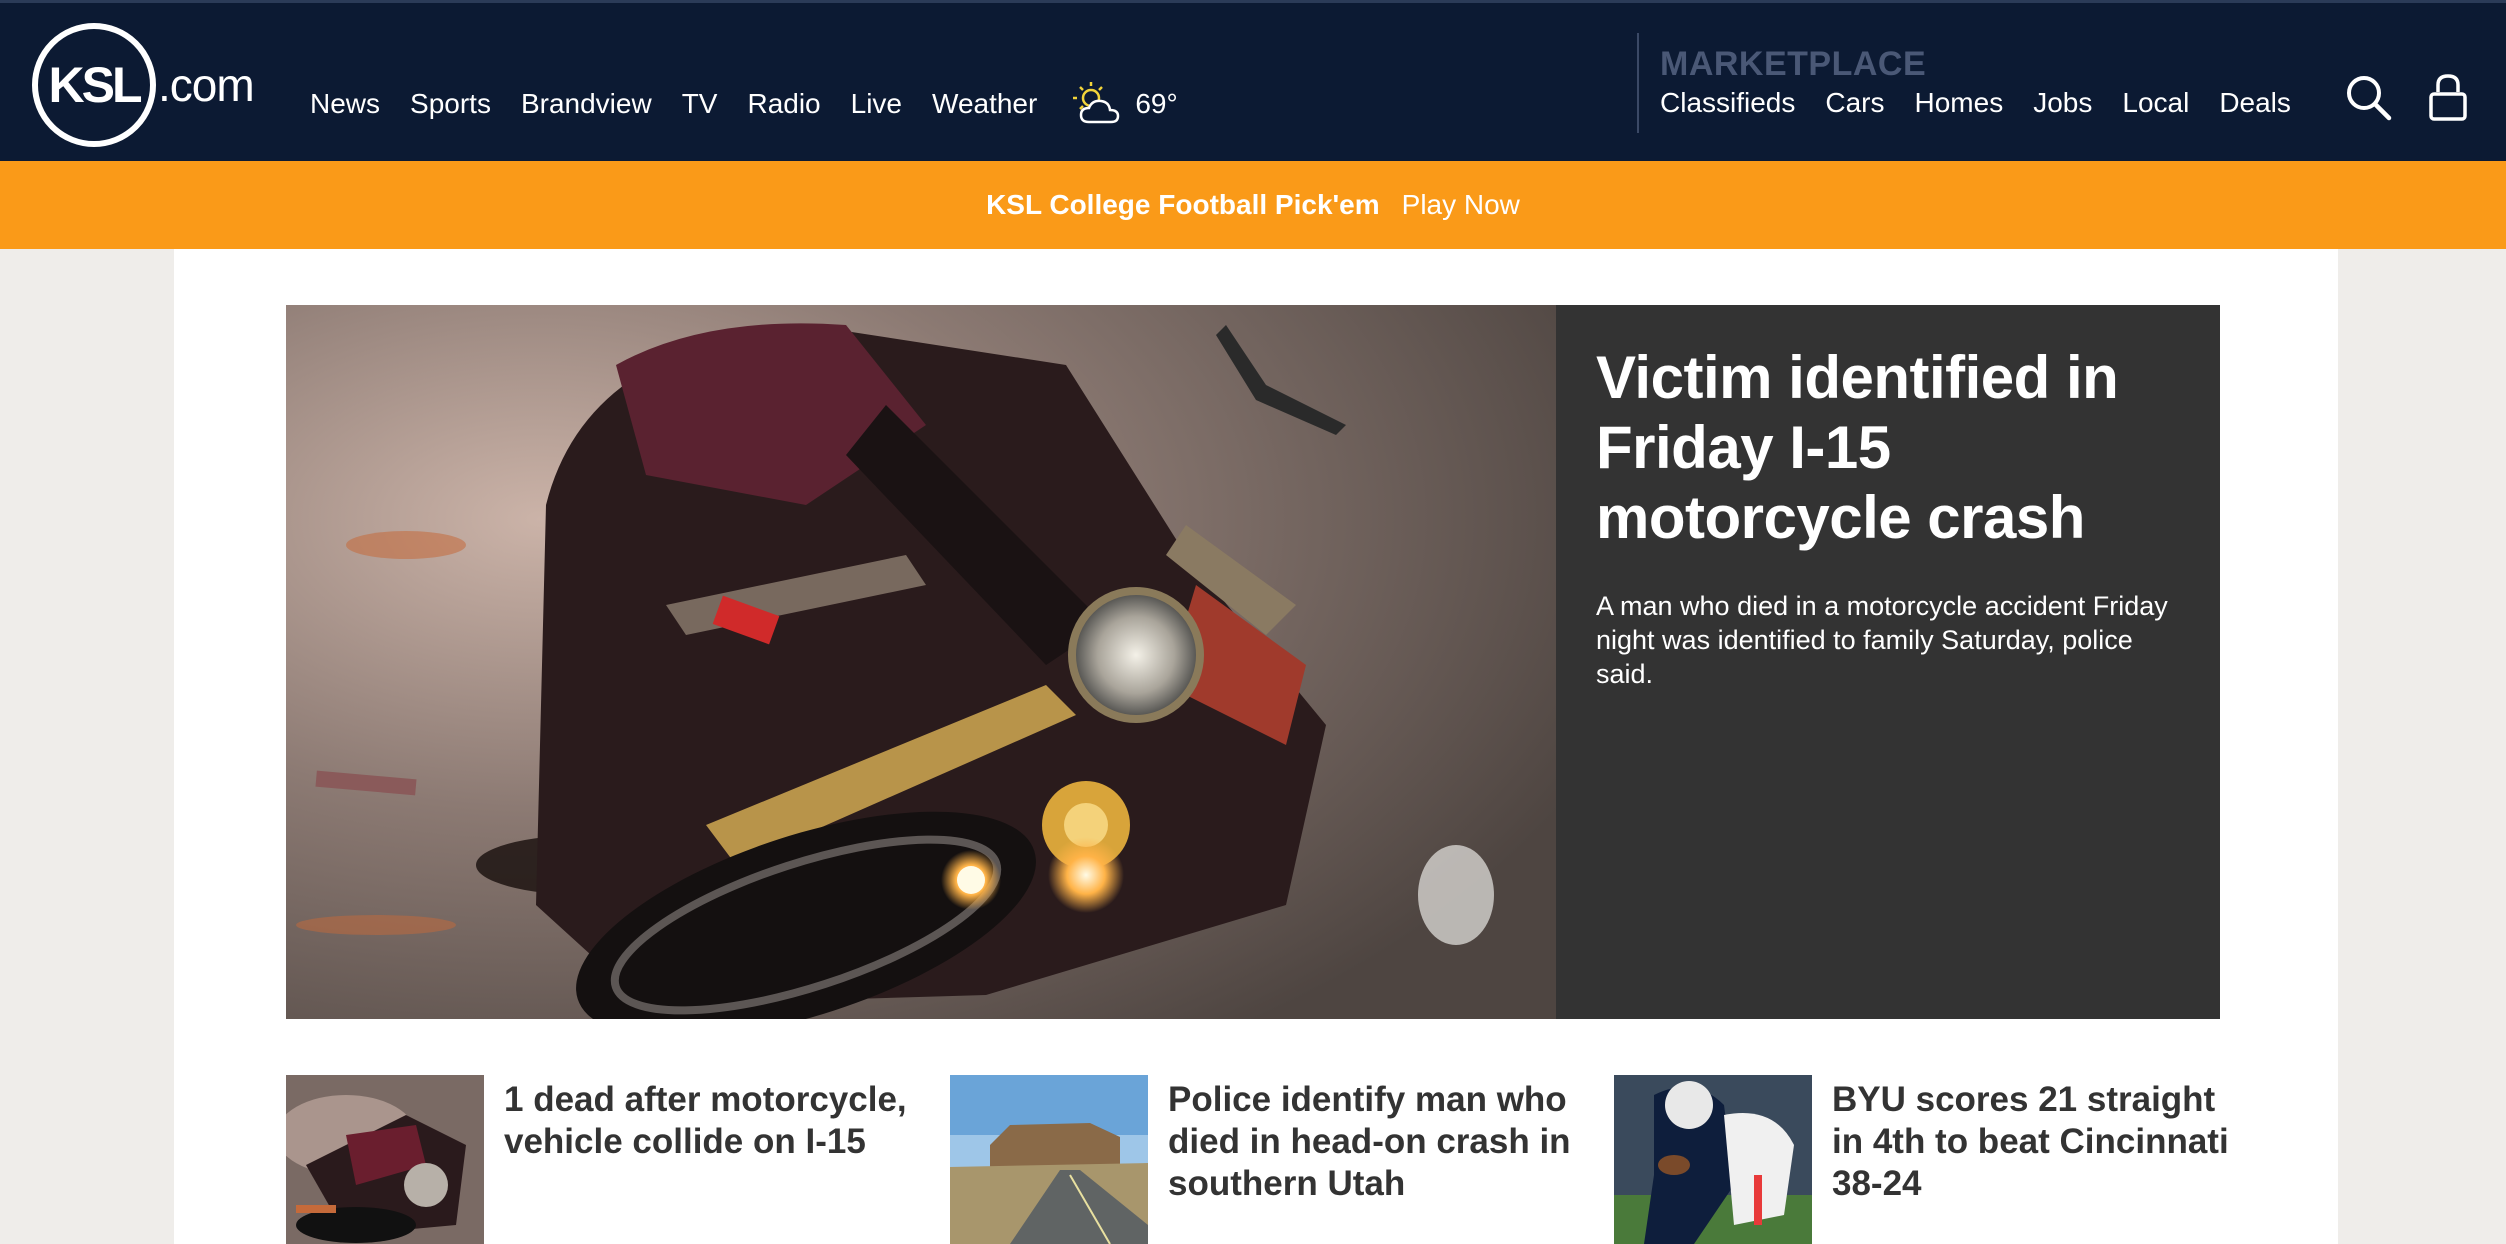  I want to click on nav-live: Live, so click(876, 104).